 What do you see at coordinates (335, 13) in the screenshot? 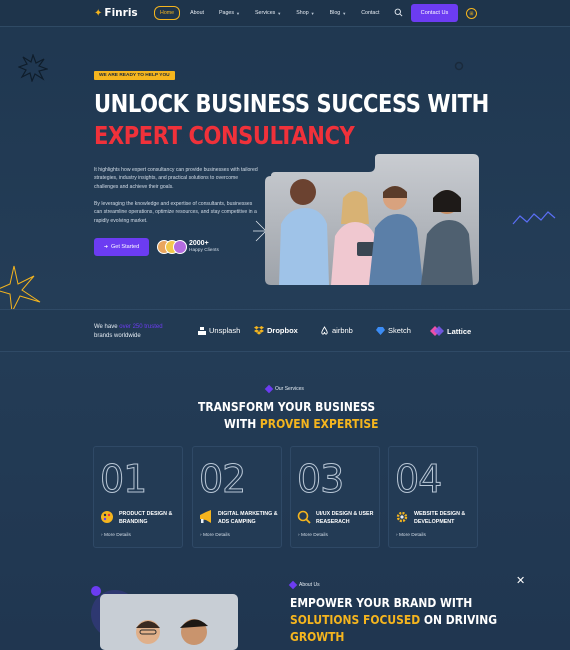
I see `nav-link-label: Blog` at bounding box center [335, 13].